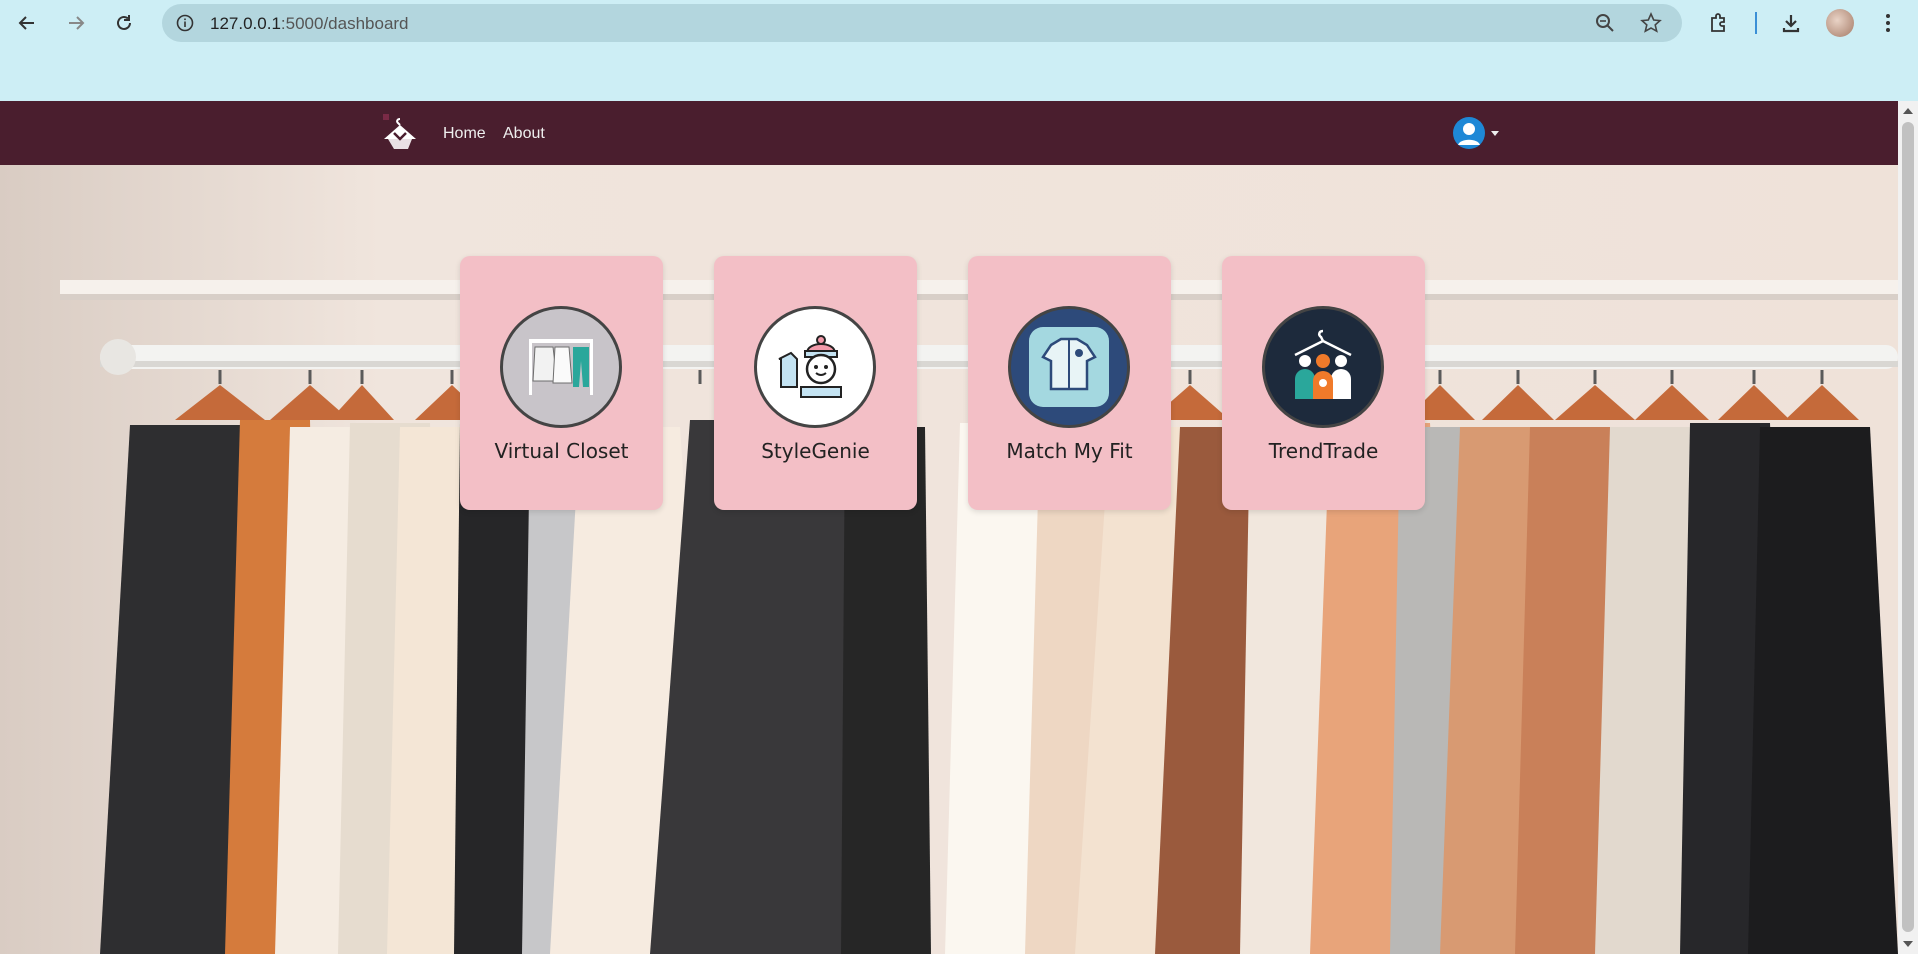  I want to click on virtual-closet-card: Virtual Closet, so click(561, 383).